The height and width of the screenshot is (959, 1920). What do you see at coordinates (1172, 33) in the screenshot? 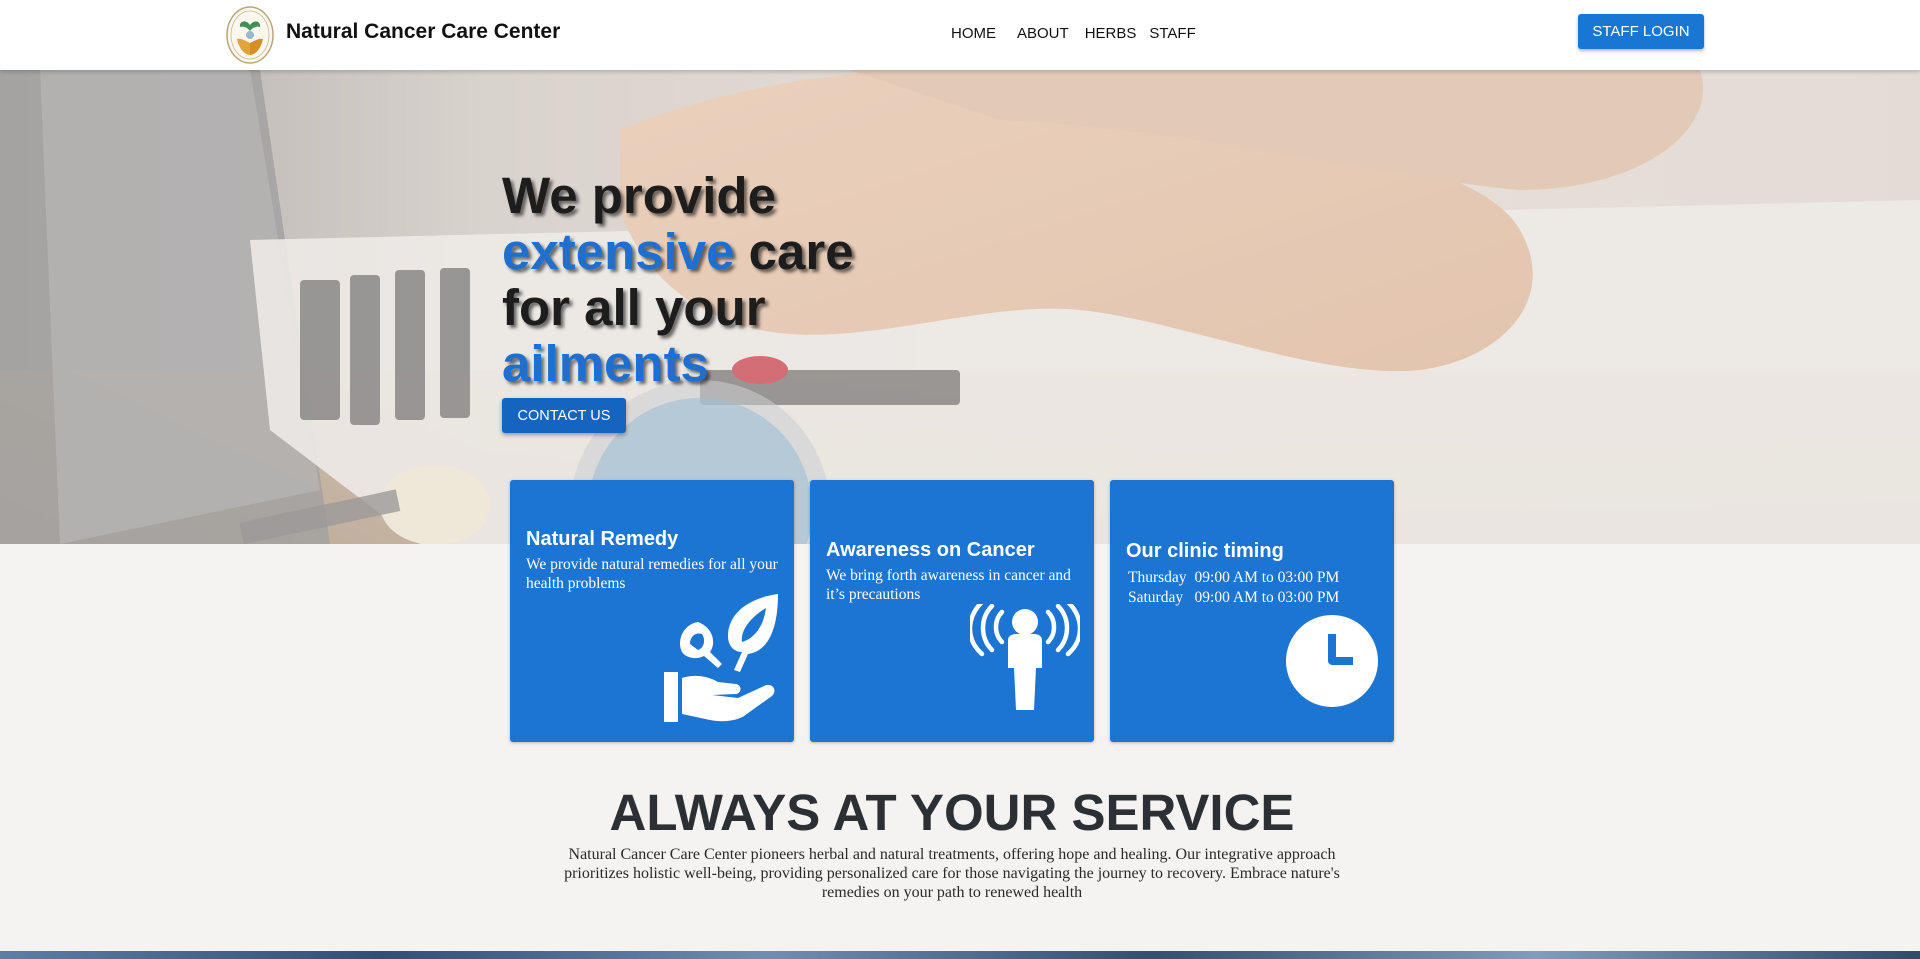
I see `nav-staff: STAFF` at bounding box center [1172, 33].